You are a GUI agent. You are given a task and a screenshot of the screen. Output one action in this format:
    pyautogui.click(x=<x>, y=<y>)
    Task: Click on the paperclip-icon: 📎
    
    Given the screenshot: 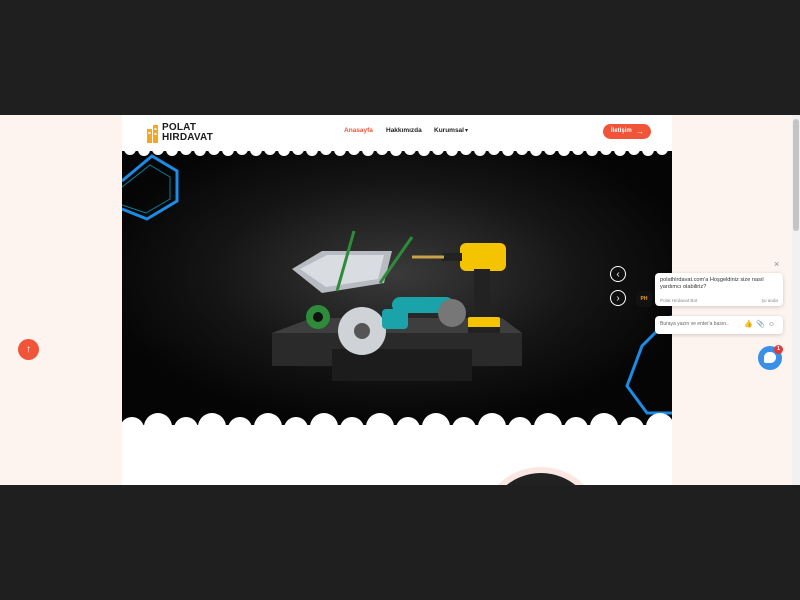 What is the action you would take?
    pyautogui.click(x=762, y=324)
    